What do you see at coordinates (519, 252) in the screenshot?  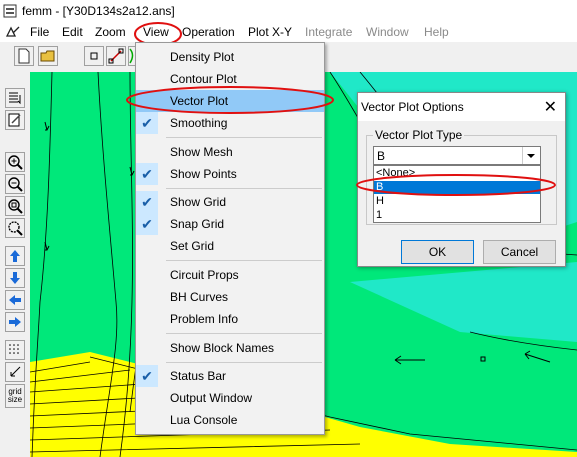 I see `cancel-button: Cancel` at bounding box center [519, 252].